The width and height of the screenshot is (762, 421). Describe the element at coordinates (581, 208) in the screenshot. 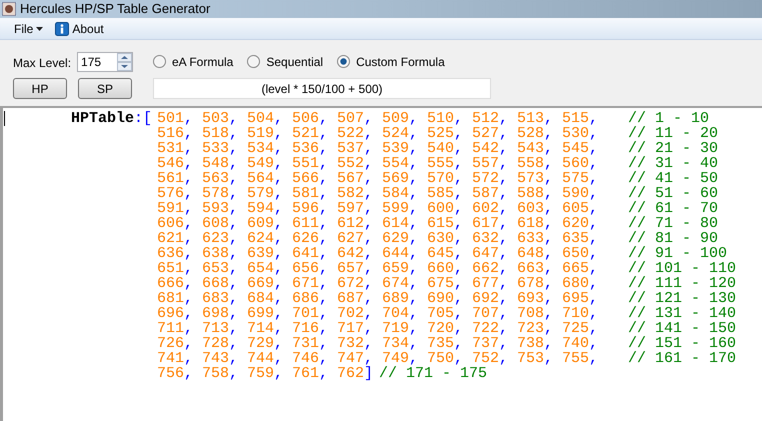

I see `table-value: 605,` at that location.